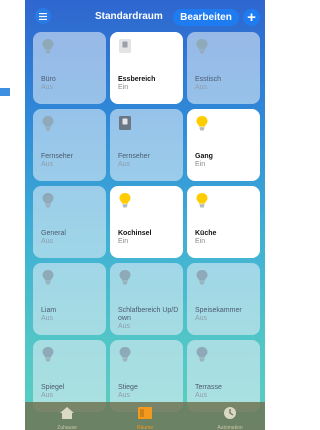 The image size is (320, 430). I want to click on accessory-name: Gang Ein, so click(226, 161).